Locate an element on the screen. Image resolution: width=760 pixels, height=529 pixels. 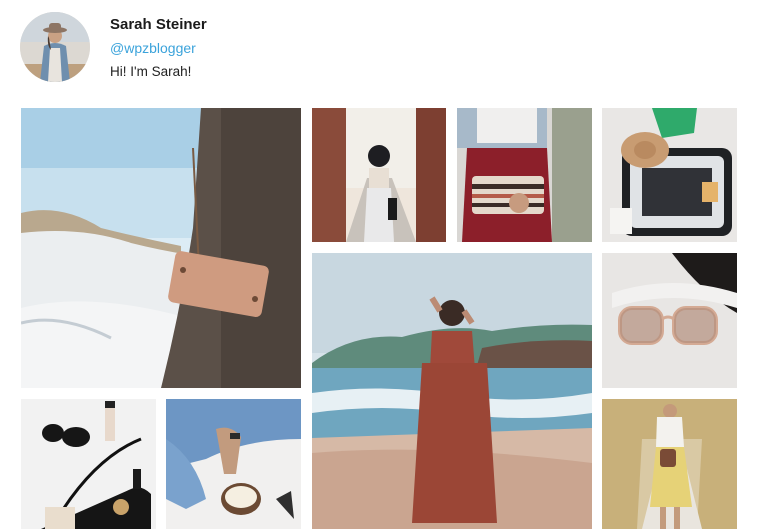
avatar is located at coordinates (55, 47).